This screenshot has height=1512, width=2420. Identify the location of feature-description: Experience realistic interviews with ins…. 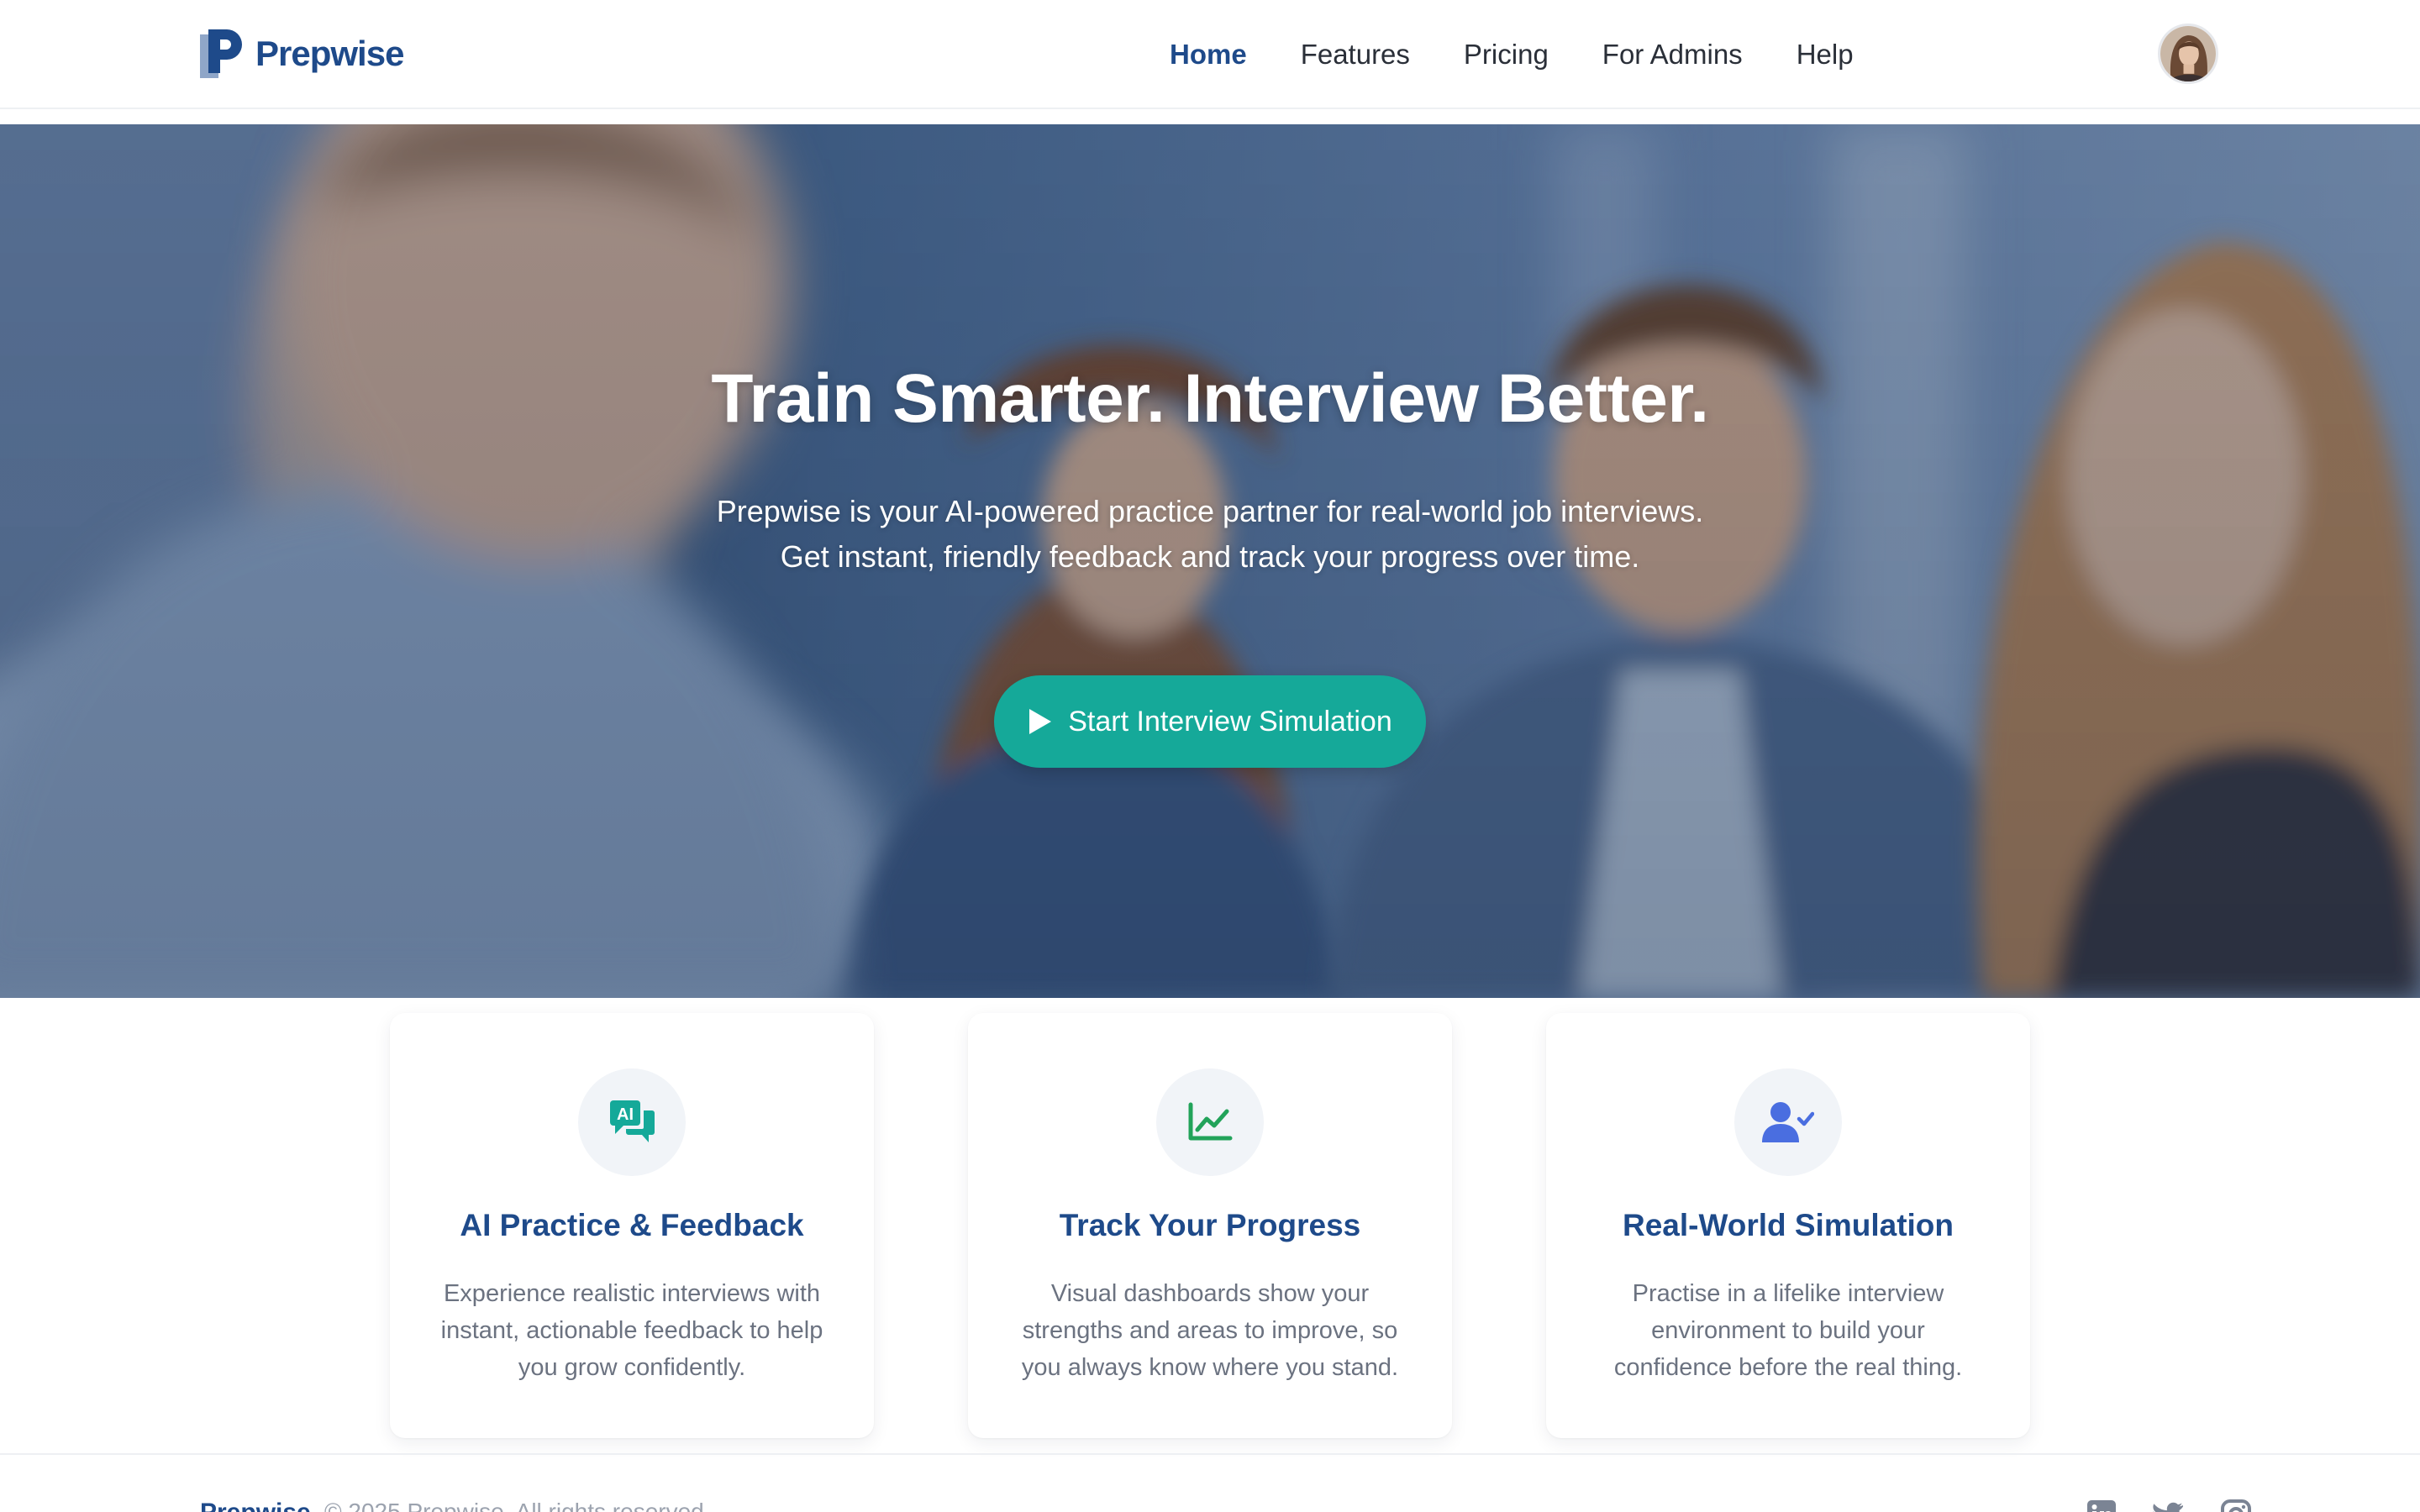
(632, 1330).